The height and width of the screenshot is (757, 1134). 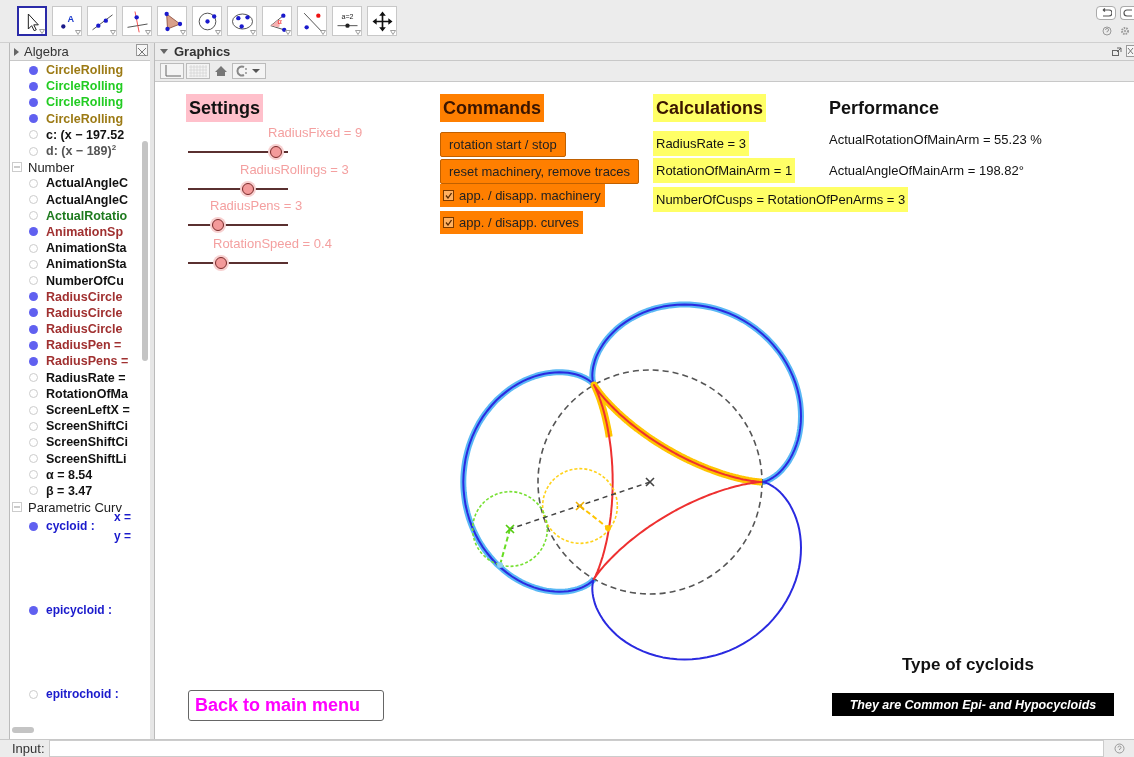 What do you see at coordinates (1117, 51) in the screenshot?
I see `undock-icon` at bounding box center [1117, 51].